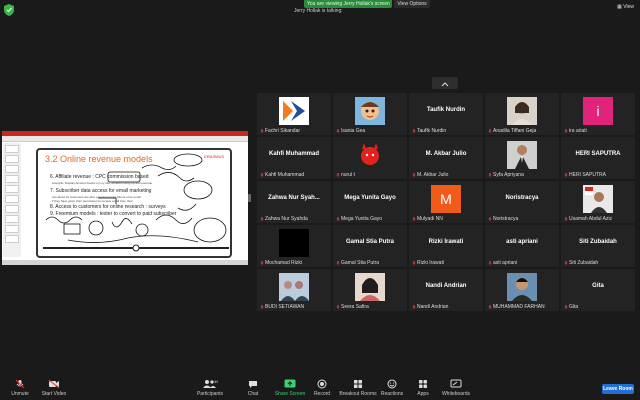 This screenshot has height=400, width=640. Describe the element at coordinates (456, 383) in the screenshot. I see `whiteboard-icon` at that location.